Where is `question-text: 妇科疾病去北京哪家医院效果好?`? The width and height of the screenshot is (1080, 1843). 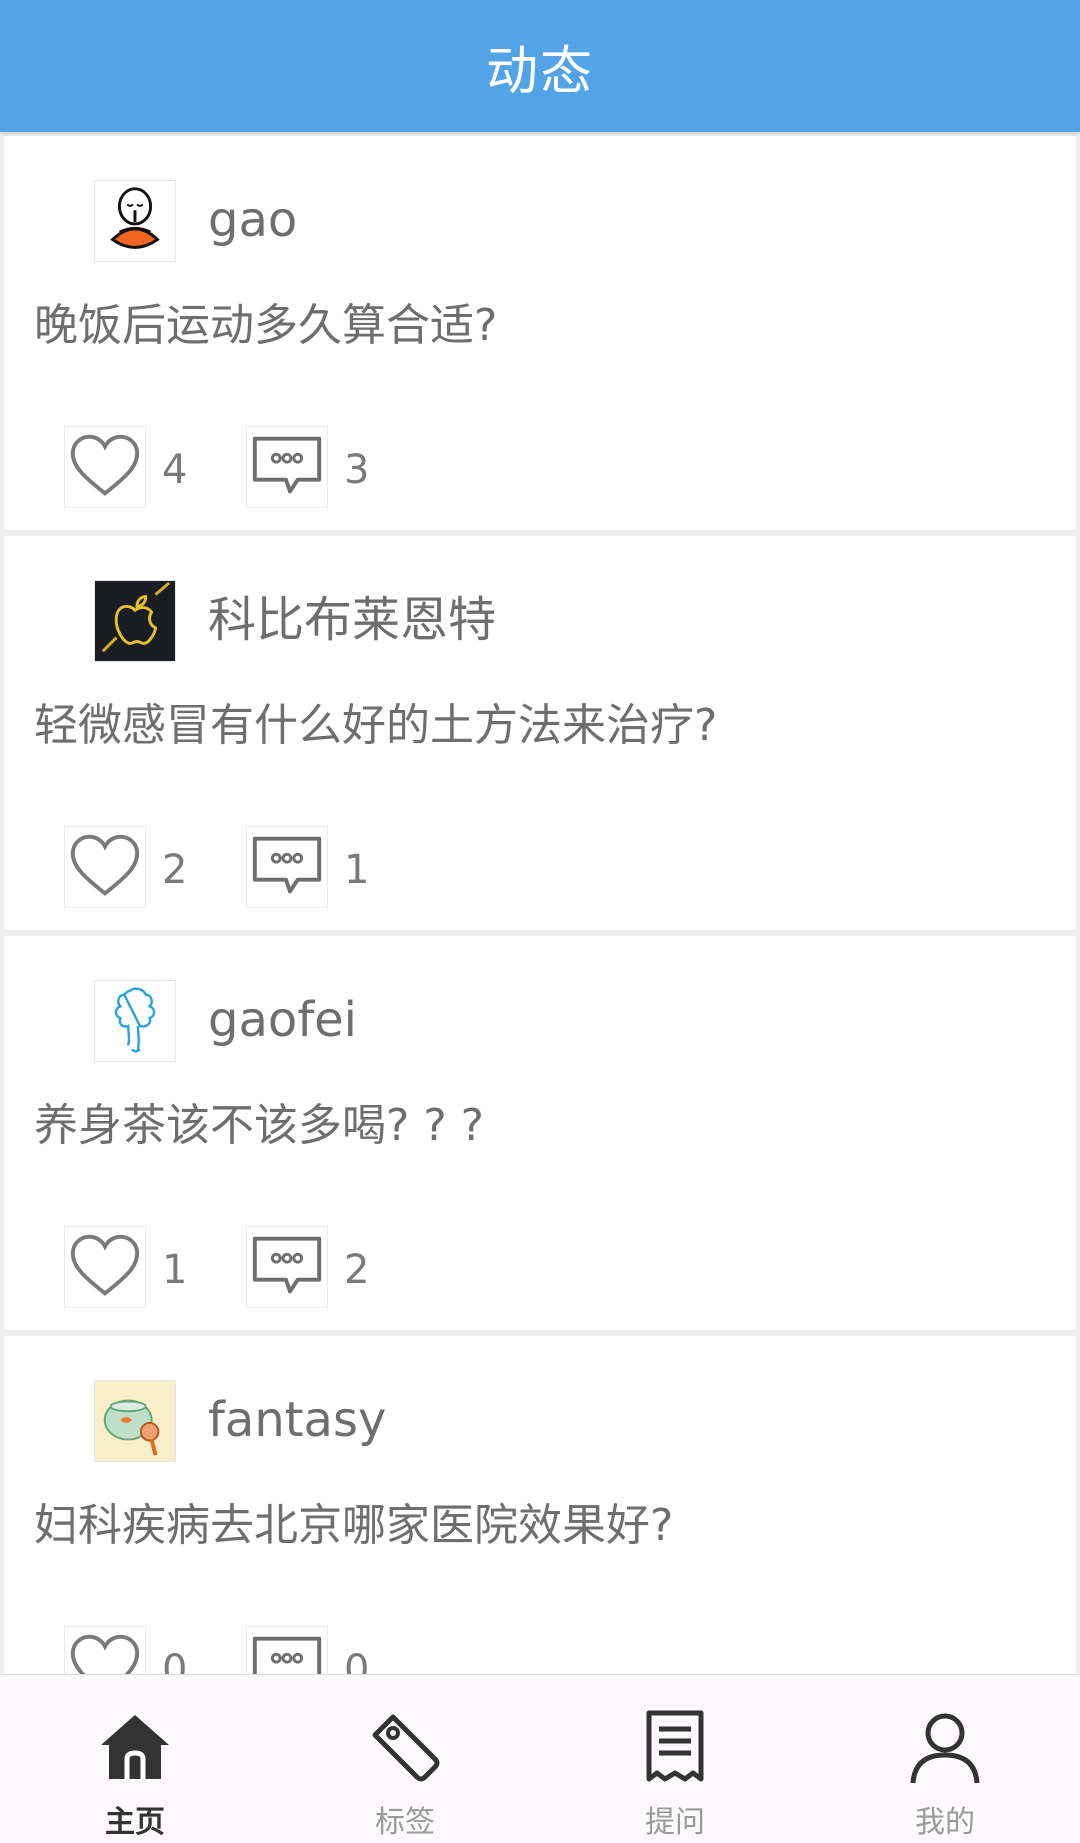
question-text: 妇科疾病去北京哪家医院效果好? is located at coordinates (353, 1526).